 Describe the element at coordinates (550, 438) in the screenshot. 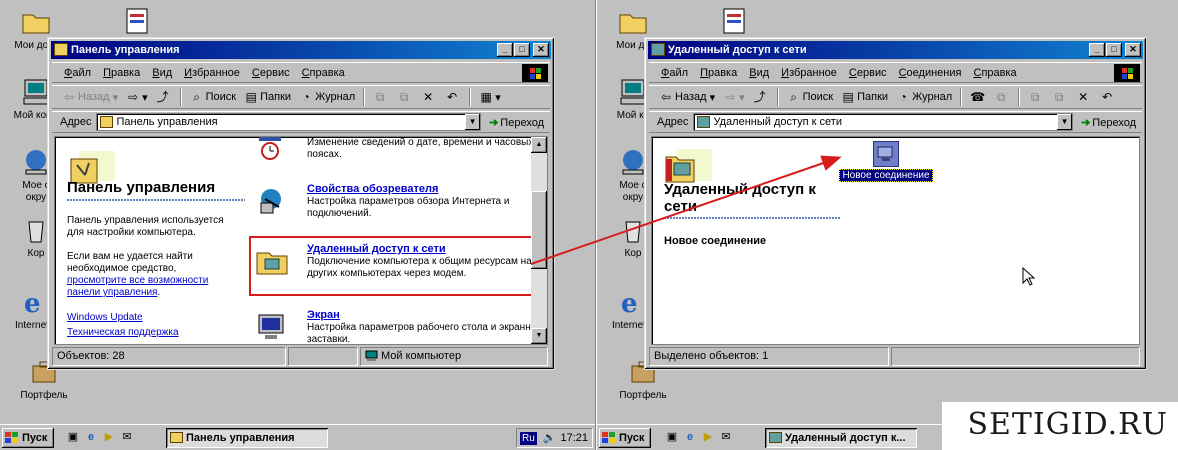

I see `volume-icon: 🔈` at that location.